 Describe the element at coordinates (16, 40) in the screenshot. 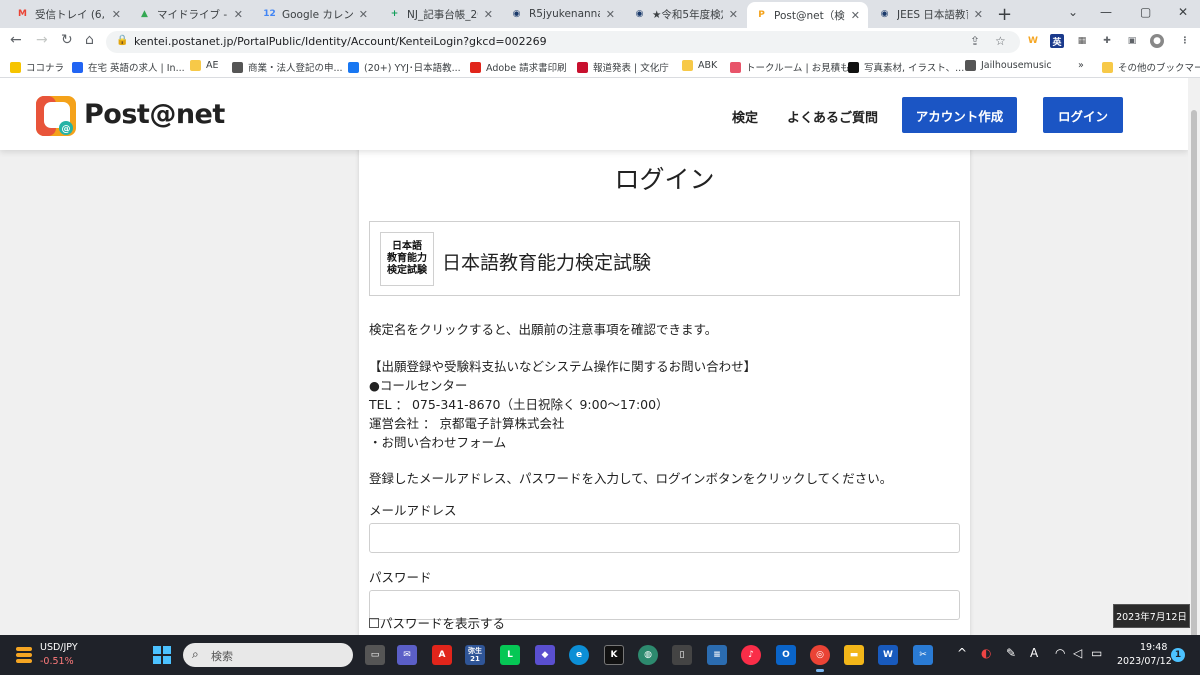

I see `back-icon: ←` at that location.